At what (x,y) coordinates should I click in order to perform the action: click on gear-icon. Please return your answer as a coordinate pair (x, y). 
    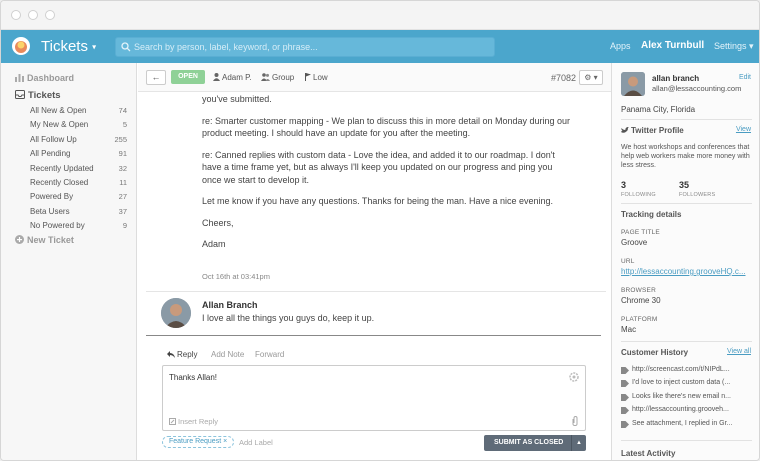
    Looking at the image, I should click on (574, 377).